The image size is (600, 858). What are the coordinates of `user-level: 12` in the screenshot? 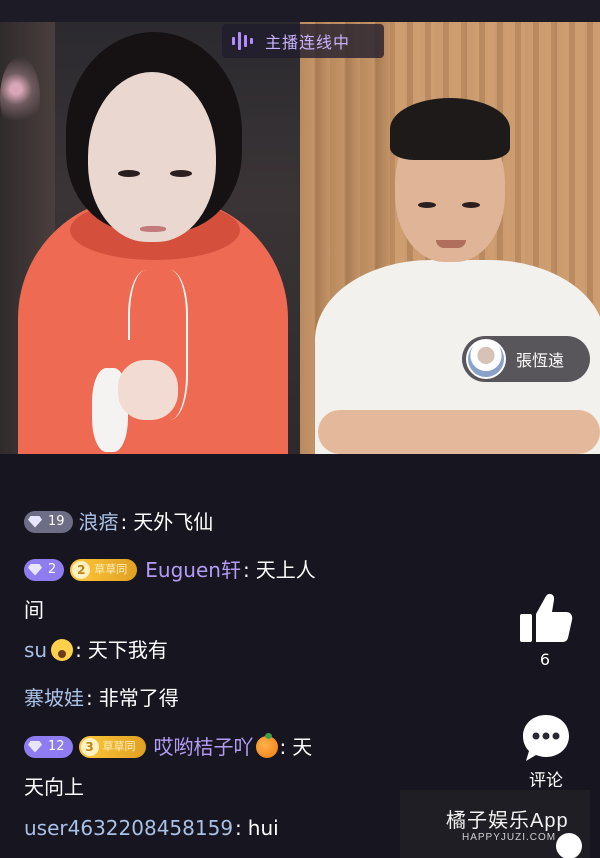 It's located at (56, 746).